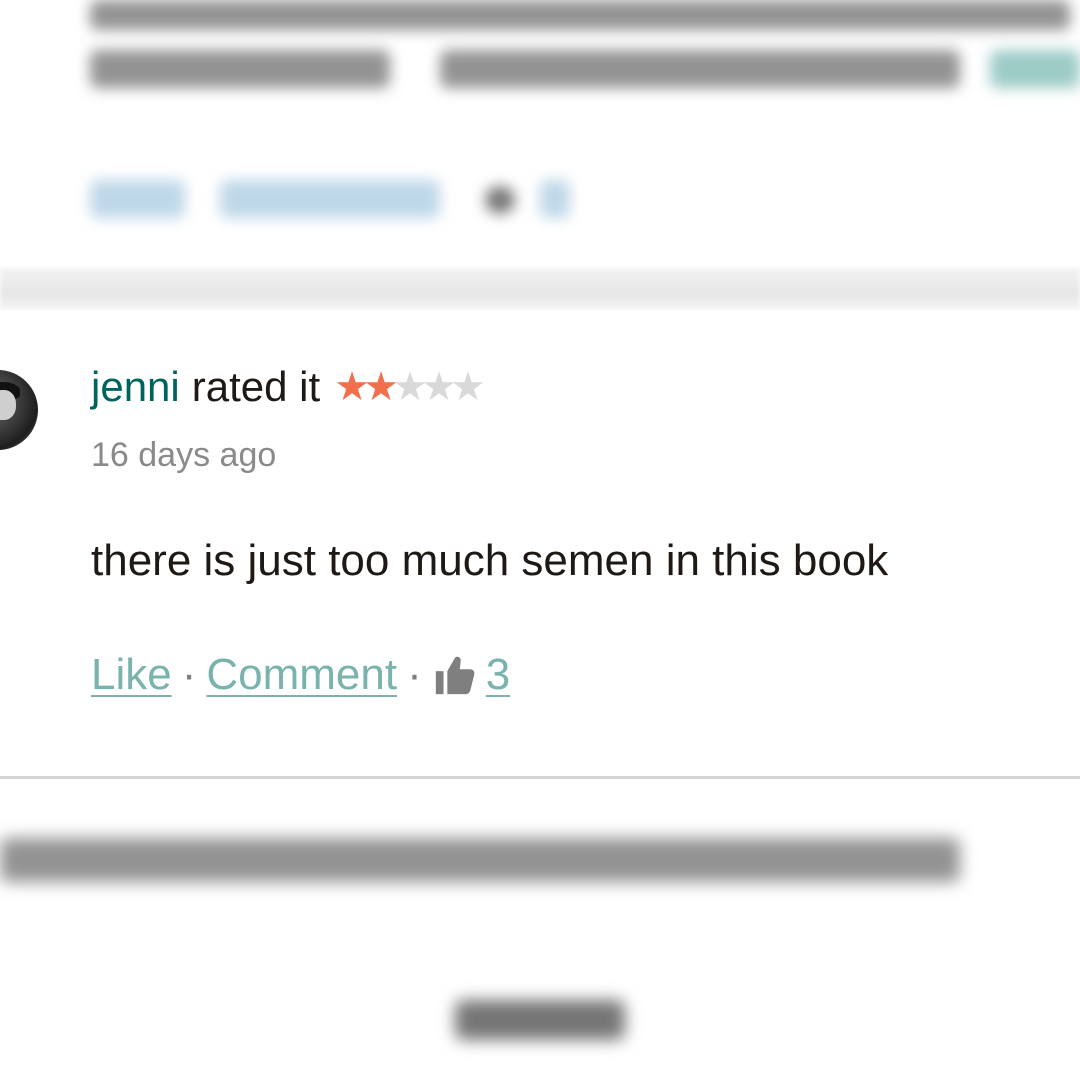  Describe the element at coordinates (19, 410) in the screenshot. I see `avatar` at that location.